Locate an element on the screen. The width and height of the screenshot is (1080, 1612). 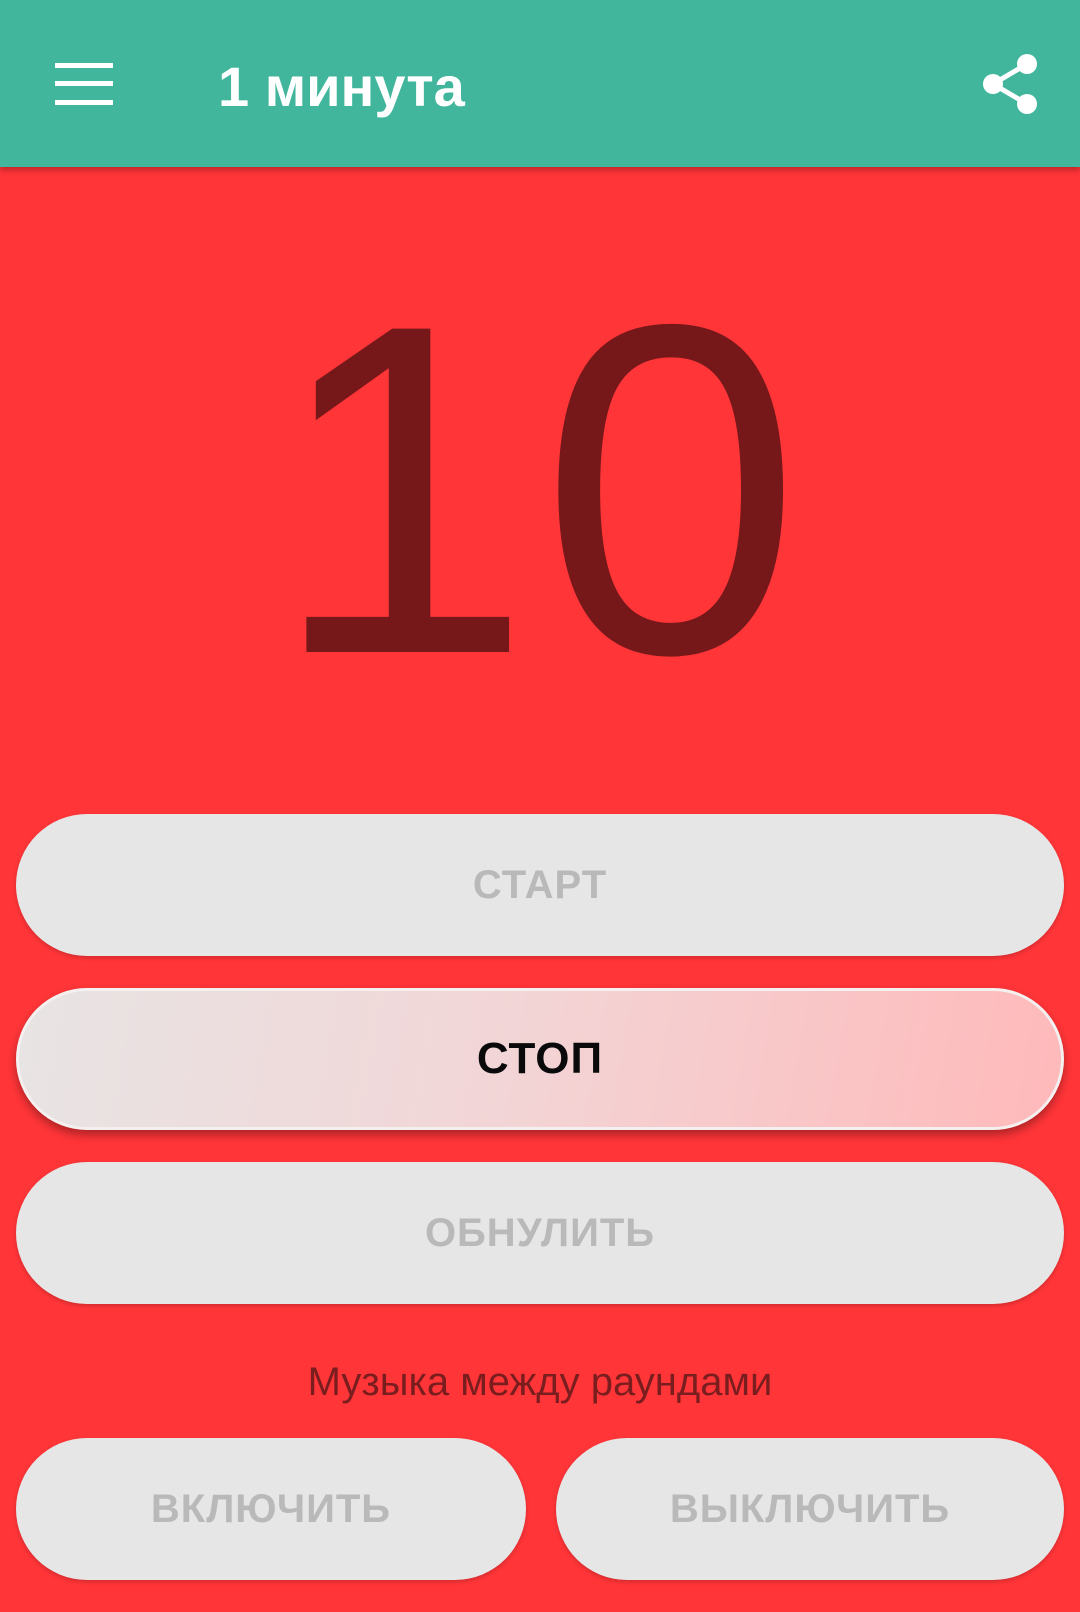
stop-button: СТОП is located at coordinates (540, 1059).